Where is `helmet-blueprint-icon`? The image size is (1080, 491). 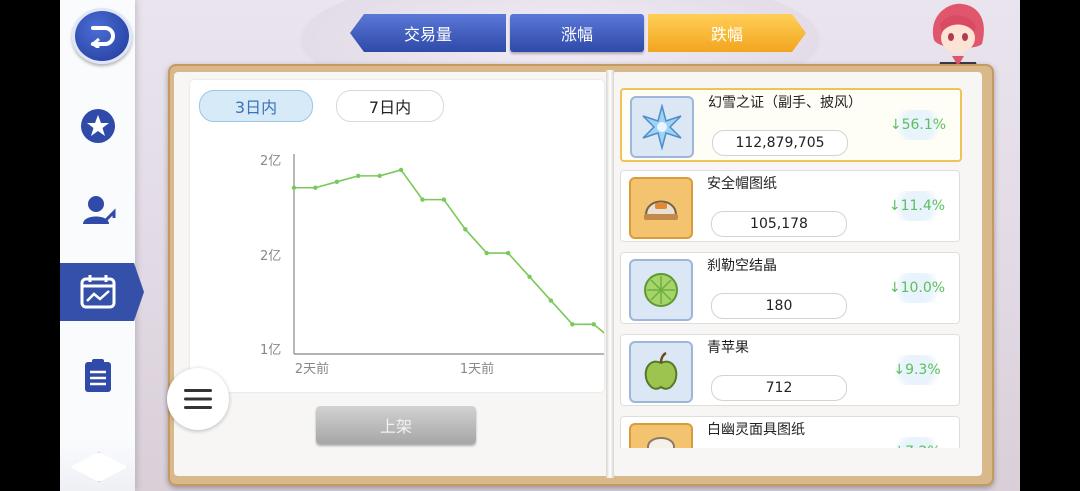 helmet-blueprint-icon is located at coordinates (661, 210).